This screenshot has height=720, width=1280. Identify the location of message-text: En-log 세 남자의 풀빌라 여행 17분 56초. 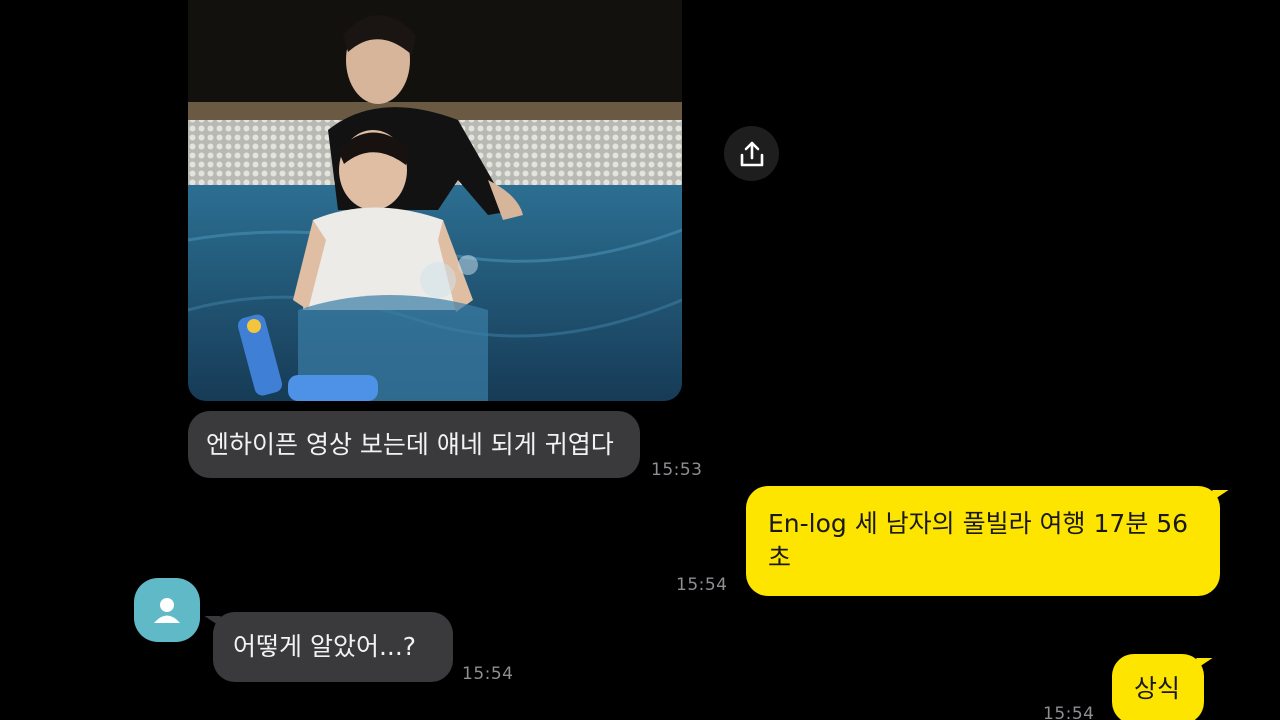
(978, 540).